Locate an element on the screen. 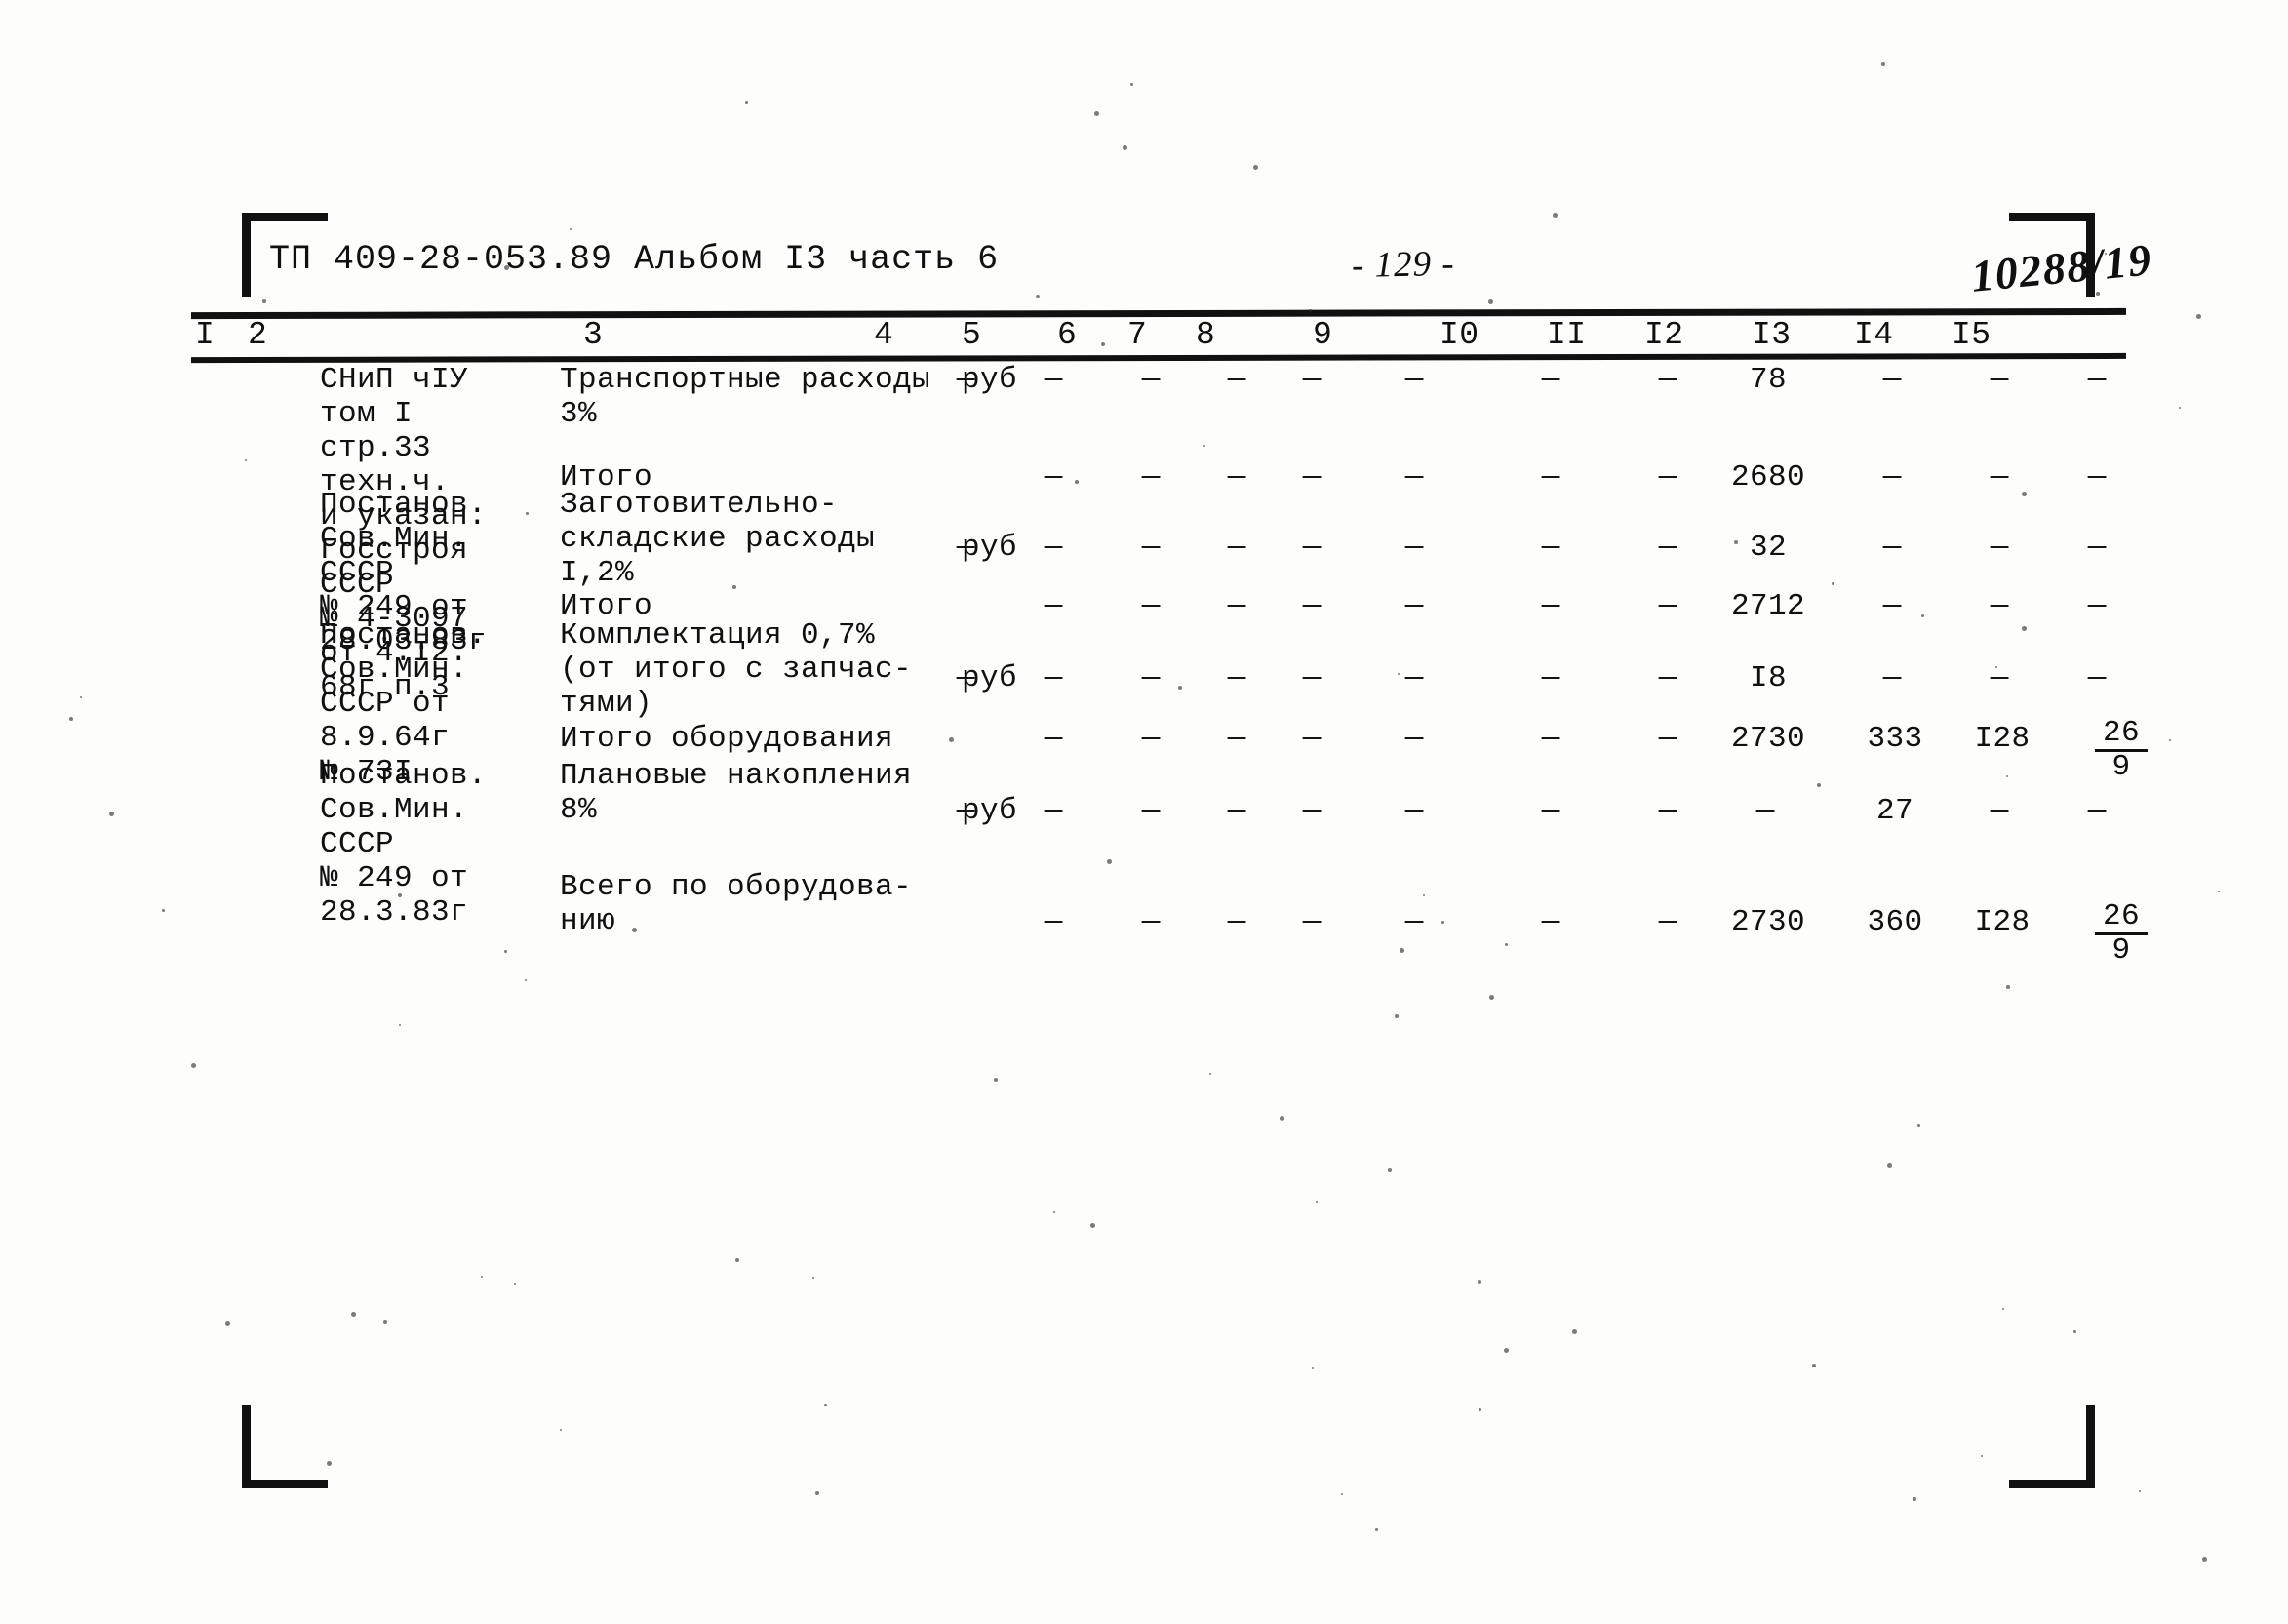 The image size is (2288, 1624). cell-col13: 27 is located at coordinates (1894, 811).